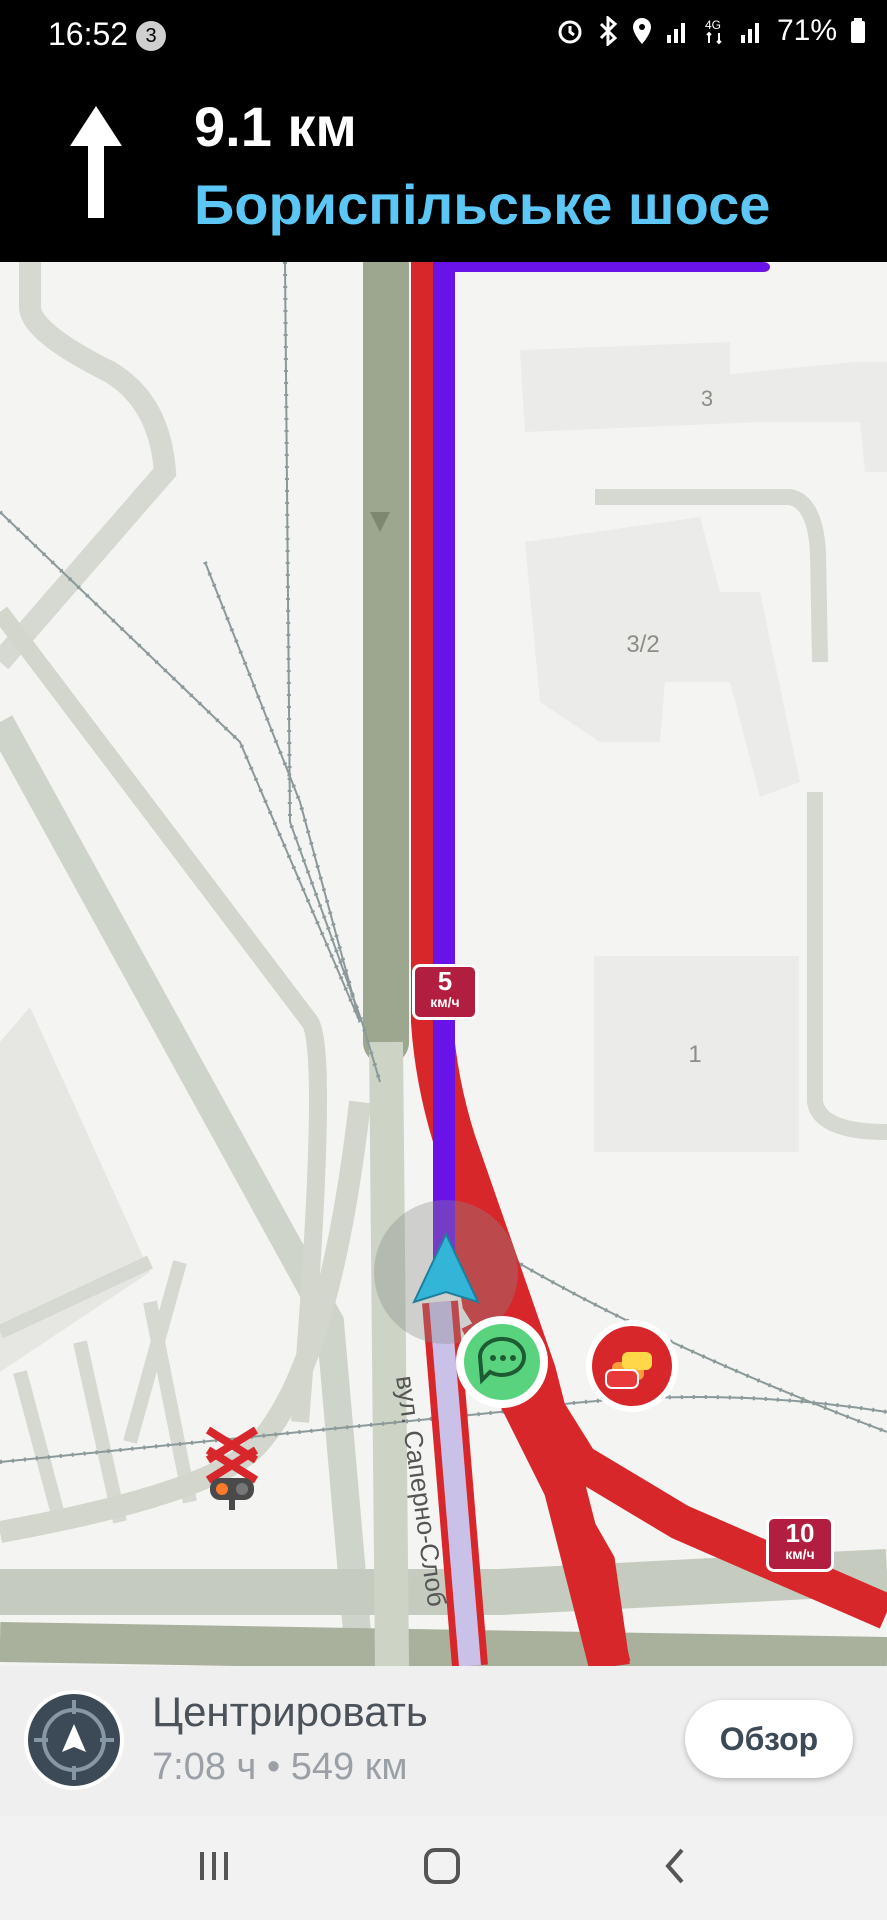 The width and height of the screenshot is (887, 1920). What do you see at coordinates (632, 1366) in the screenshot?
I see `traffic-jam-report-icon` at bounding box center [632, 1366].